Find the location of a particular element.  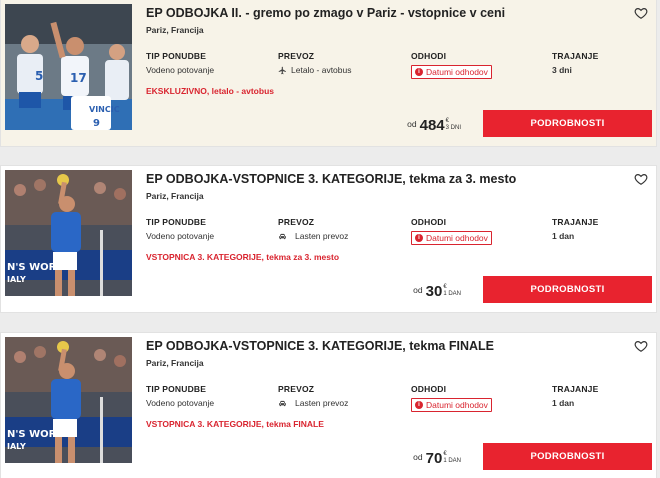

price: od 30 € 1 DAN is located at coordinates (437, 292).